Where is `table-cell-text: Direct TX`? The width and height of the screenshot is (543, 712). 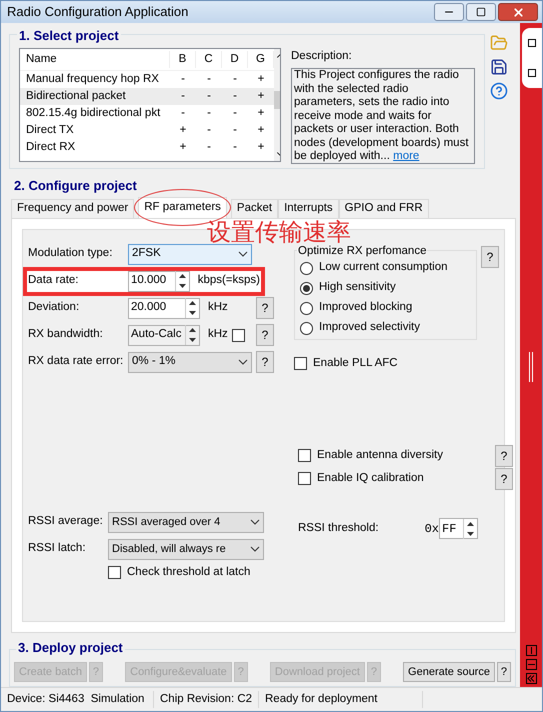
table-cell-text: Direct TX is located at coordinates (50, 130).